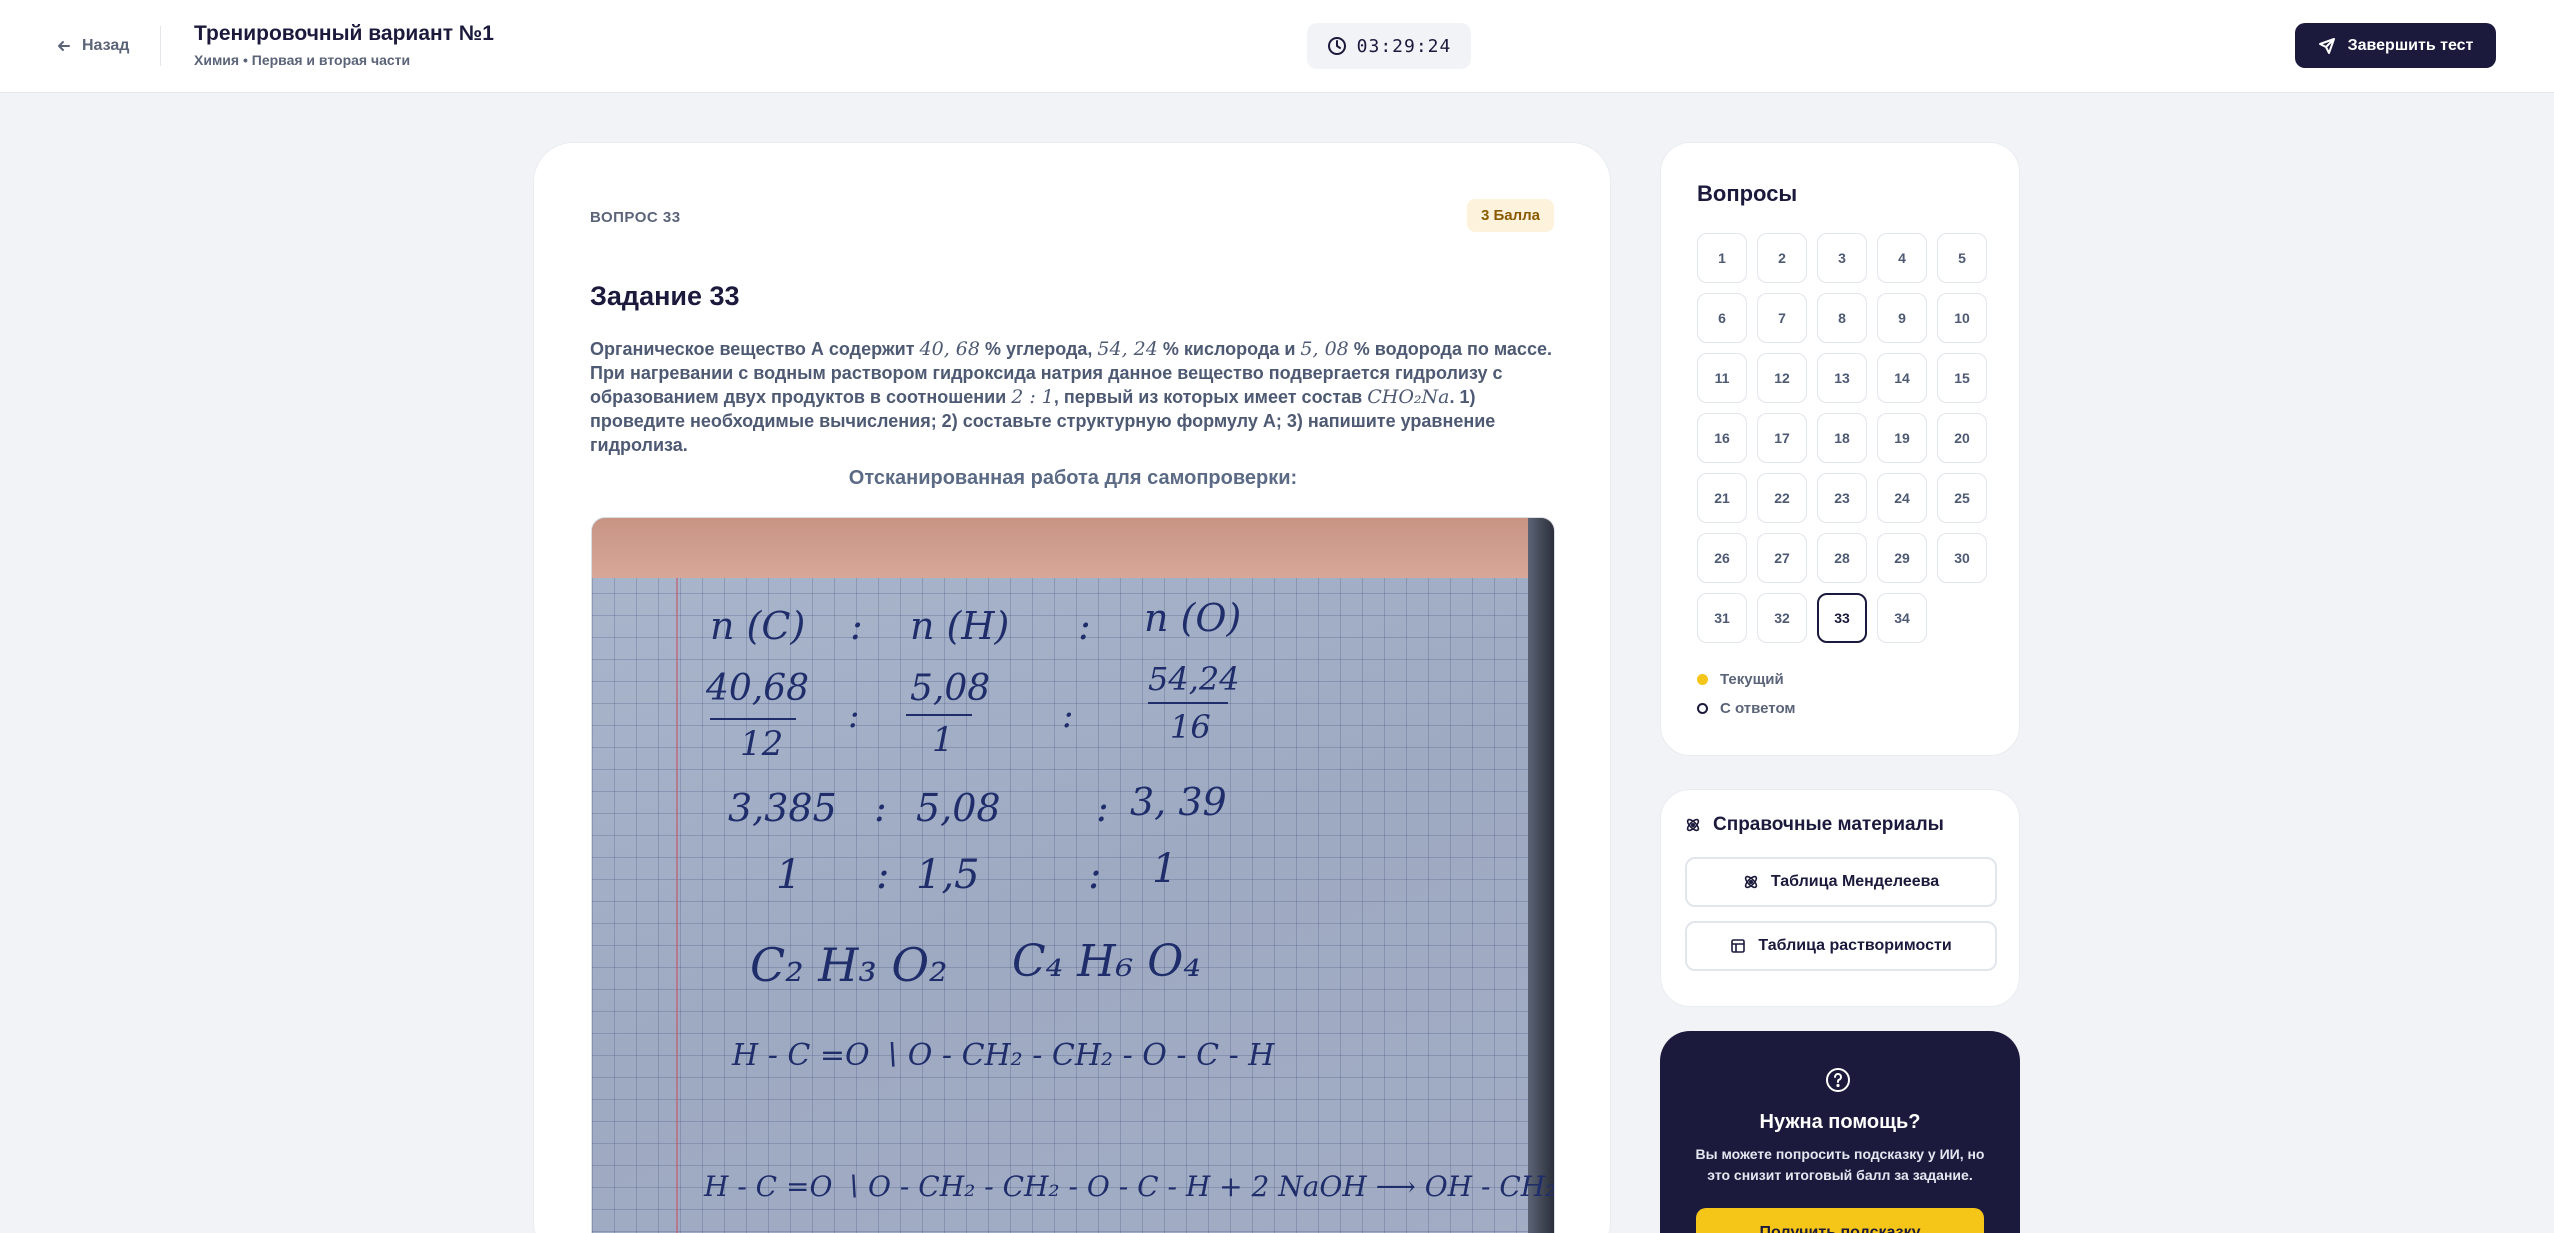 This screenshot has width=2554, height=1233. What do you see at coordinates (1510, 215) in the screenshot?
I see `points-badge: 3 Балла` at bounding box center [1510, 215].